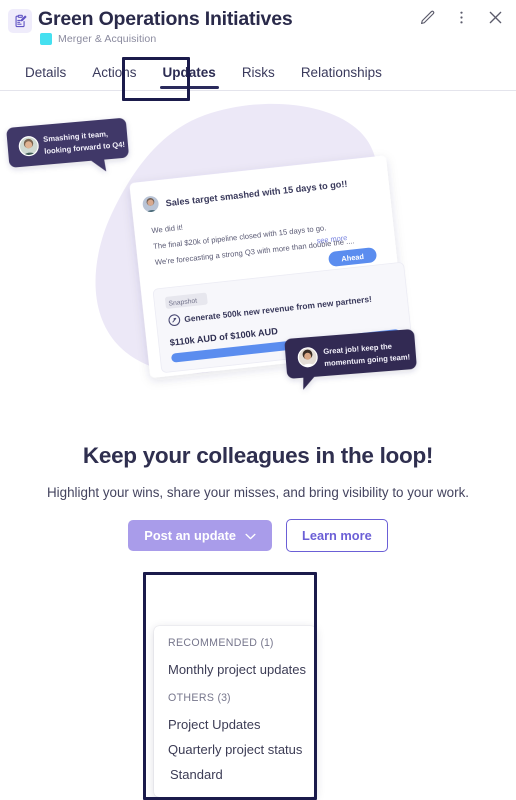 This screenshot has width=516, height=800. I want to click on chevron-down-icon, so click(250, 535).